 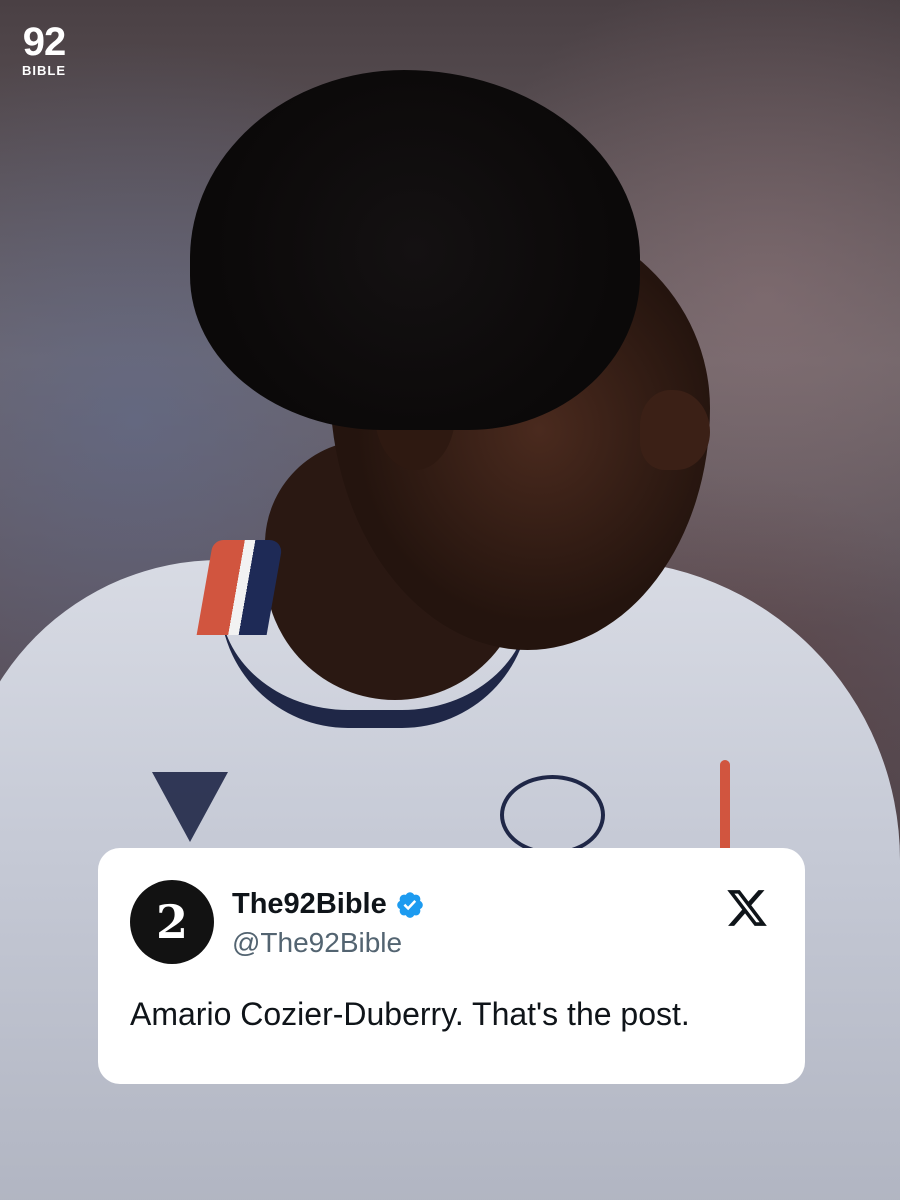 What do you see at coordinates (44, 70) in the screenshot?
I see `brand-logo-word: BIBLE` at bounding box center [44, 70].